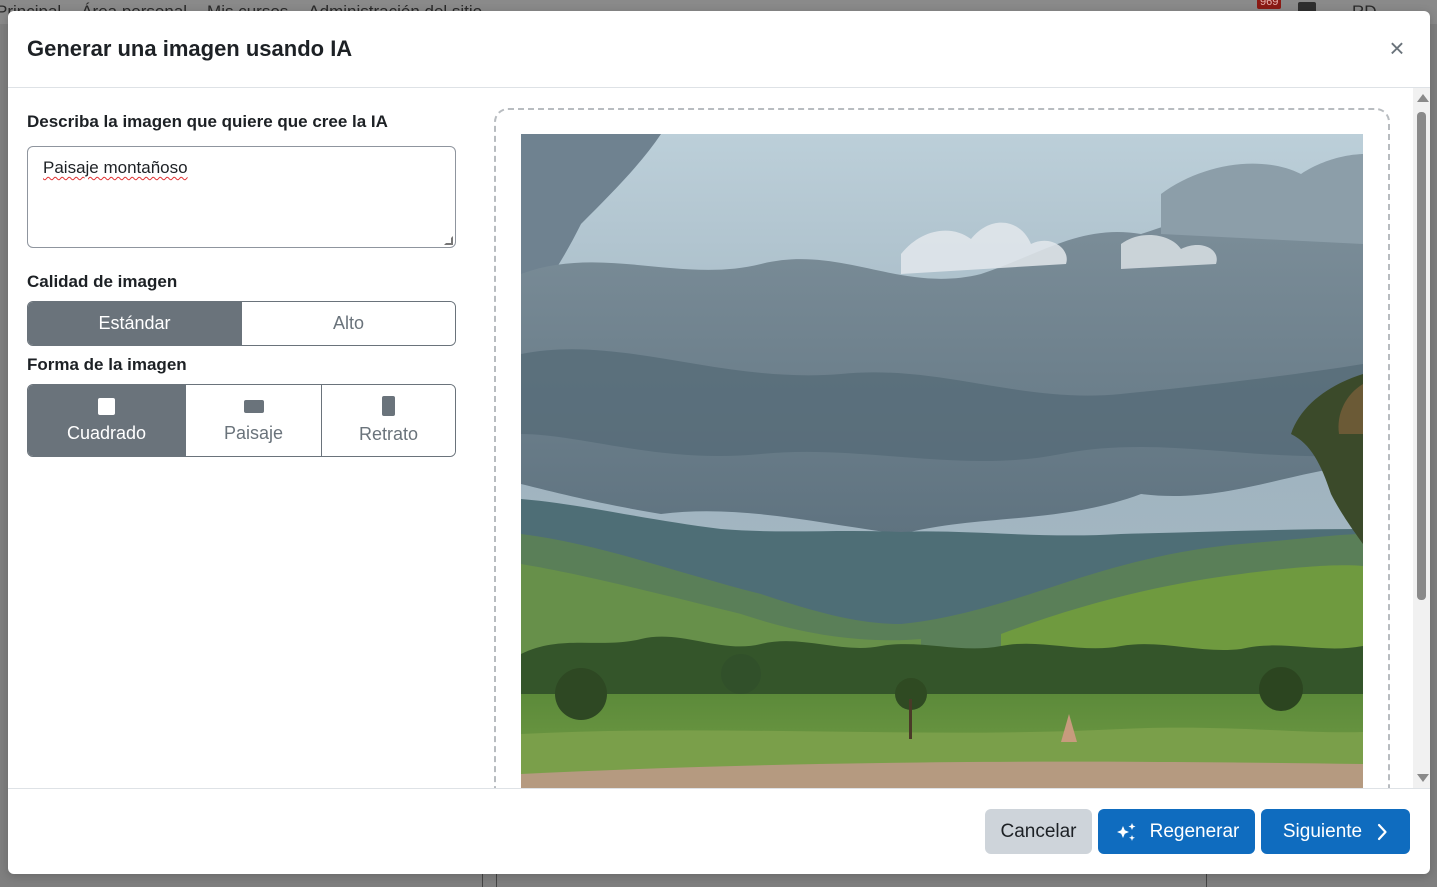  I want to click on quality-option-high: Alto, so click(348, 323).